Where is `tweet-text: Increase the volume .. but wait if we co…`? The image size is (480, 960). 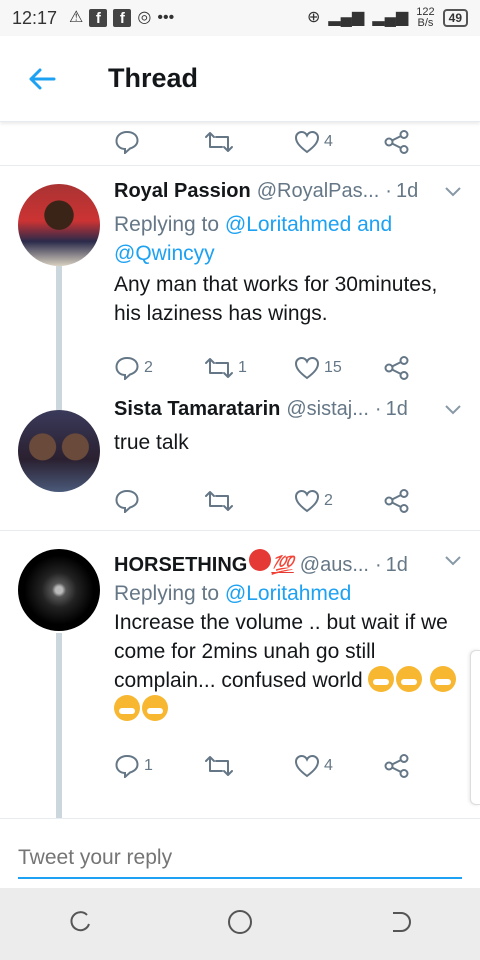 tweet-text: Increase the volume .. but wait if we co… is located at coordinates (290, 666).